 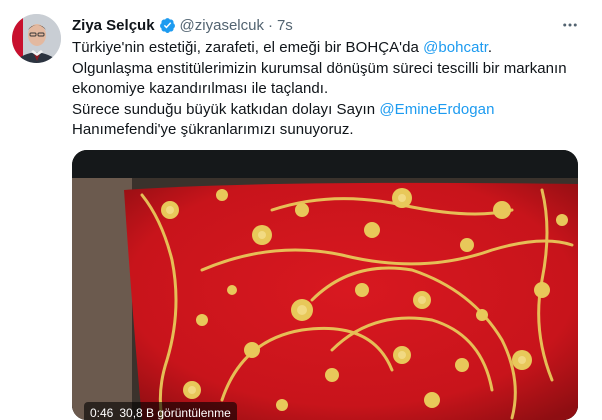 What do you see at coordinates (200, 88) in the screenshot?
I see `tweet-line-3: ekonomiye kazandırılması ile taçlandı.` at bounding box center [200, 88].